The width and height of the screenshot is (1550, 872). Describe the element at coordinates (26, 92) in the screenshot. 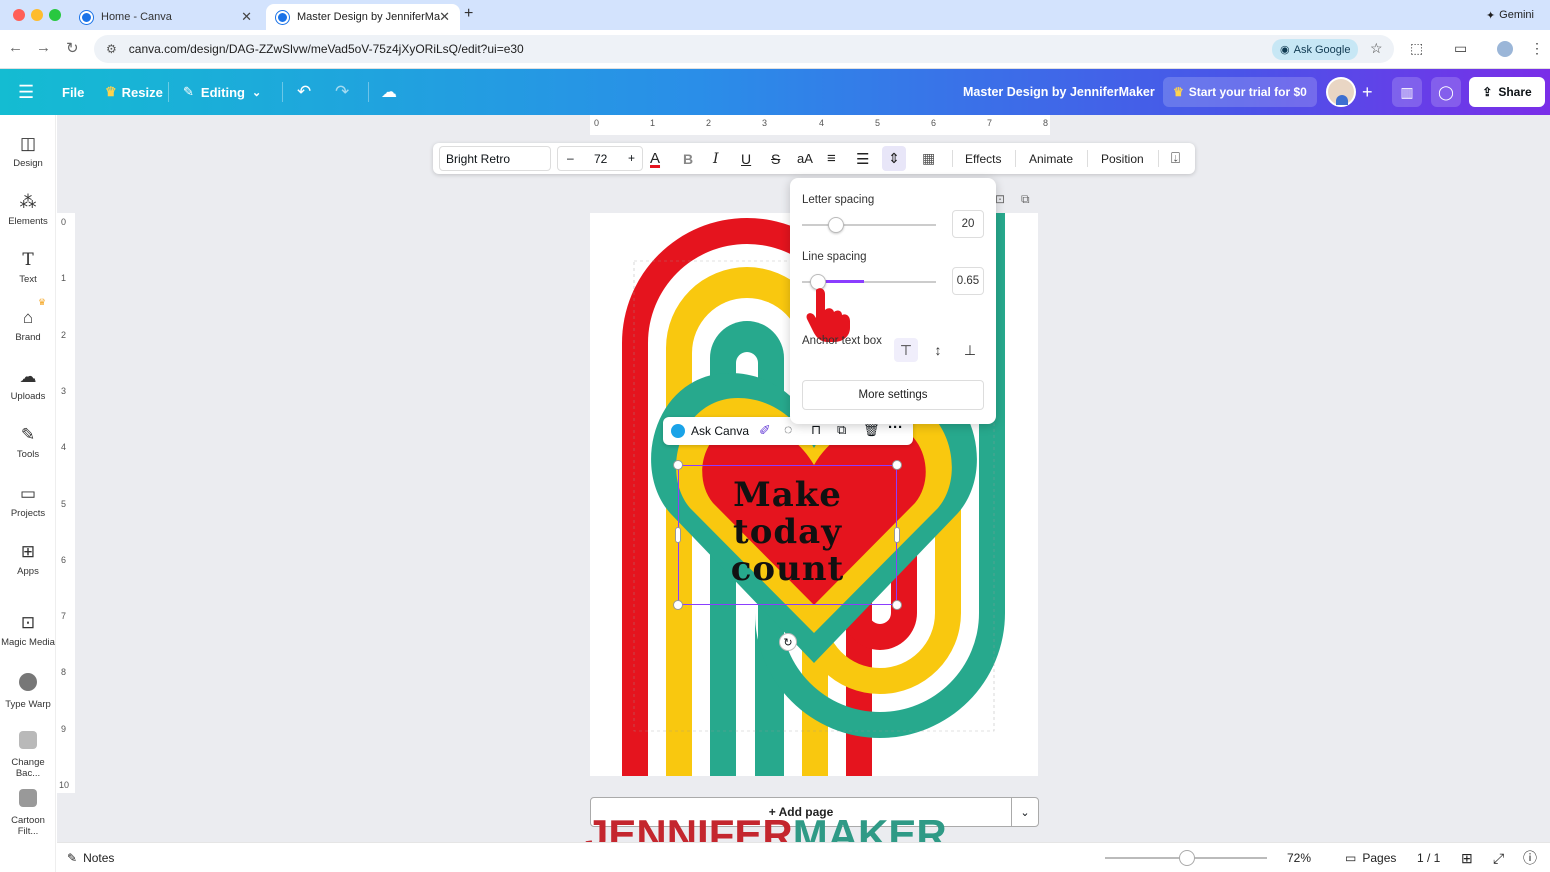

I see `hamburger-menu-icon: ☰` at that location.